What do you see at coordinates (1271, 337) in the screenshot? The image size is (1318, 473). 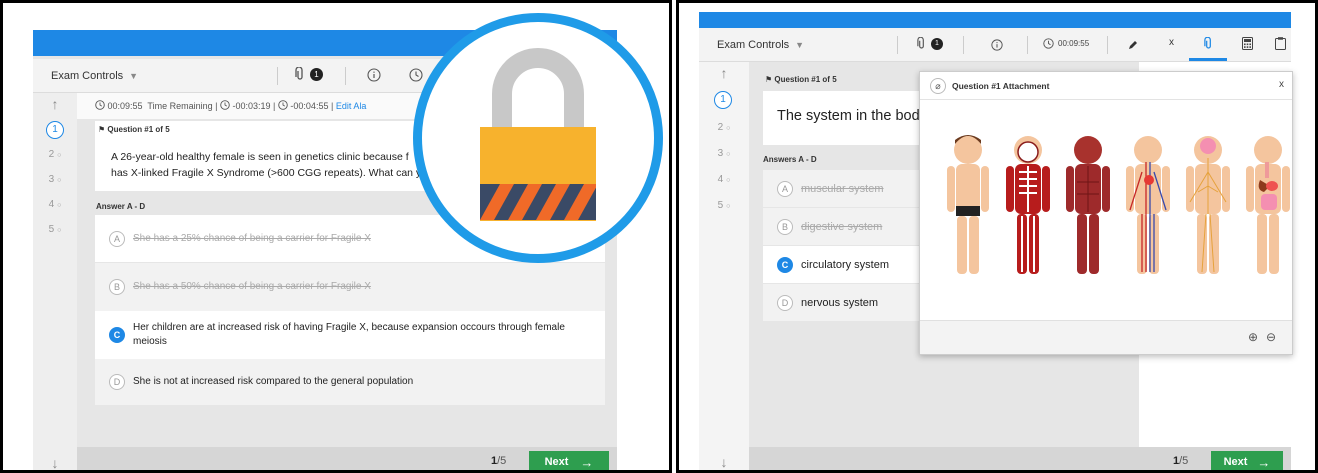 I see `zoom-out-button: ⊖` at bounding box center [1271, 337].